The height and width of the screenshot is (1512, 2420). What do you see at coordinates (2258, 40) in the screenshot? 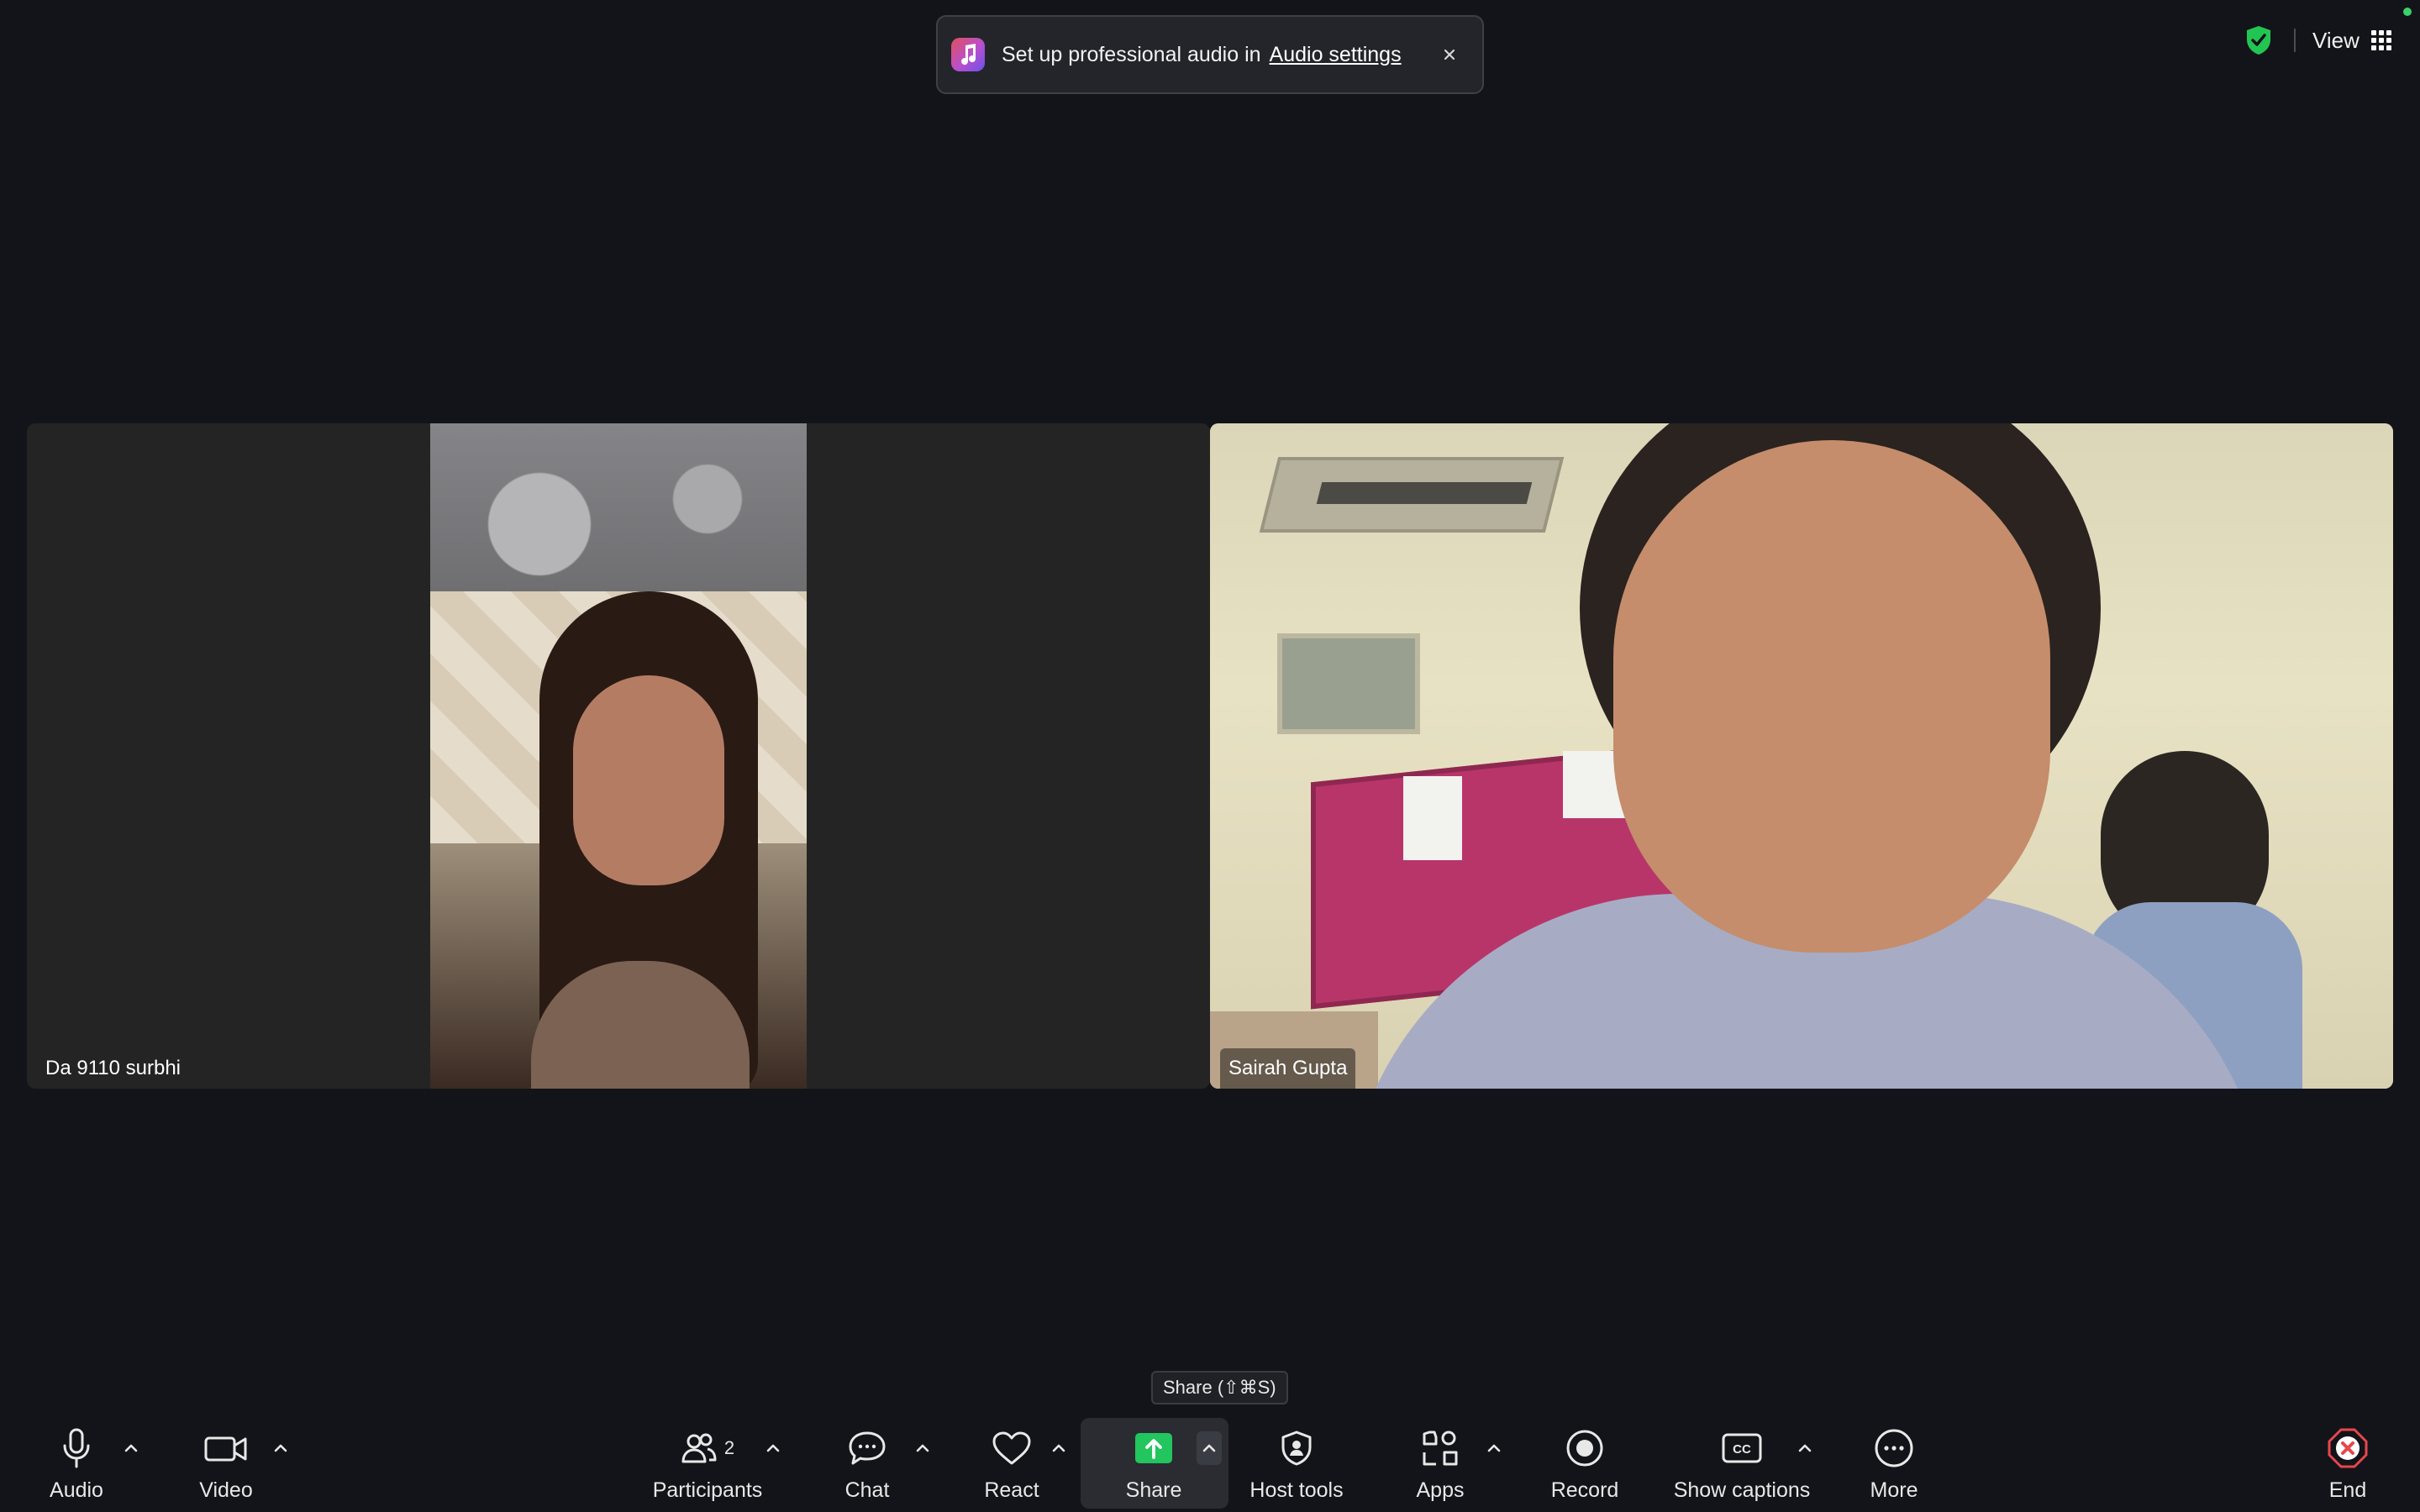
I see `security-shield-icon` at bounding box center [2258, 40].